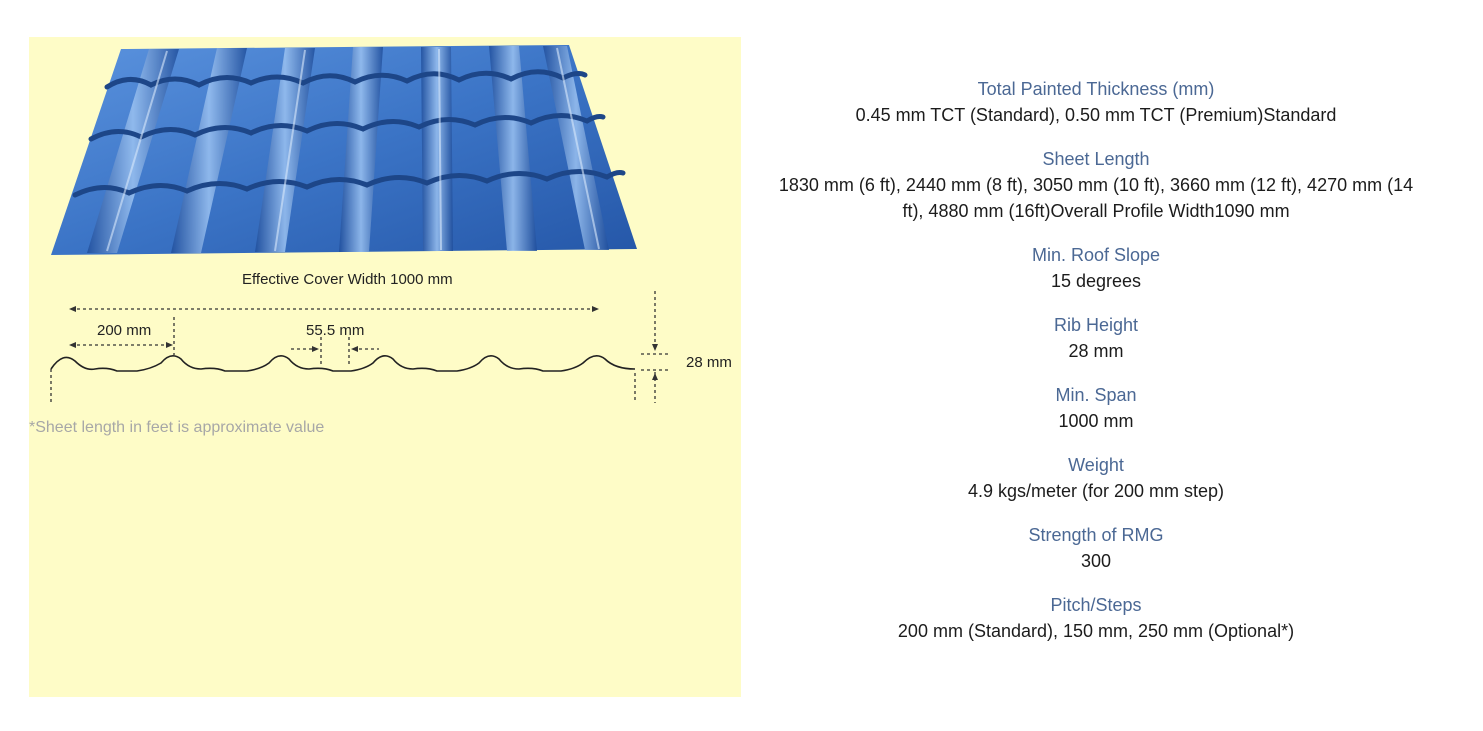 Image resolution: width=1483 pixels, height=731 pixels. Describe the element at coordinates (1096, 351) in the screenshot. I see `spec-value: 28 mm` at that location.